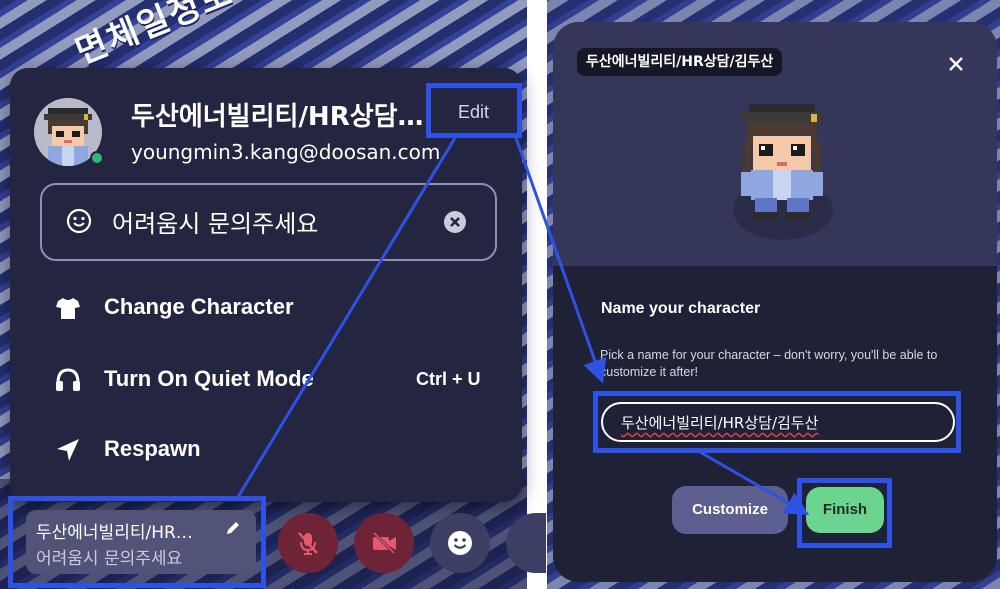 This screenshot has width=1000, height=589. Describe the element at coordinates (152, 448) in the screenshot. I see `menu-item-label: Respawn` at that location.